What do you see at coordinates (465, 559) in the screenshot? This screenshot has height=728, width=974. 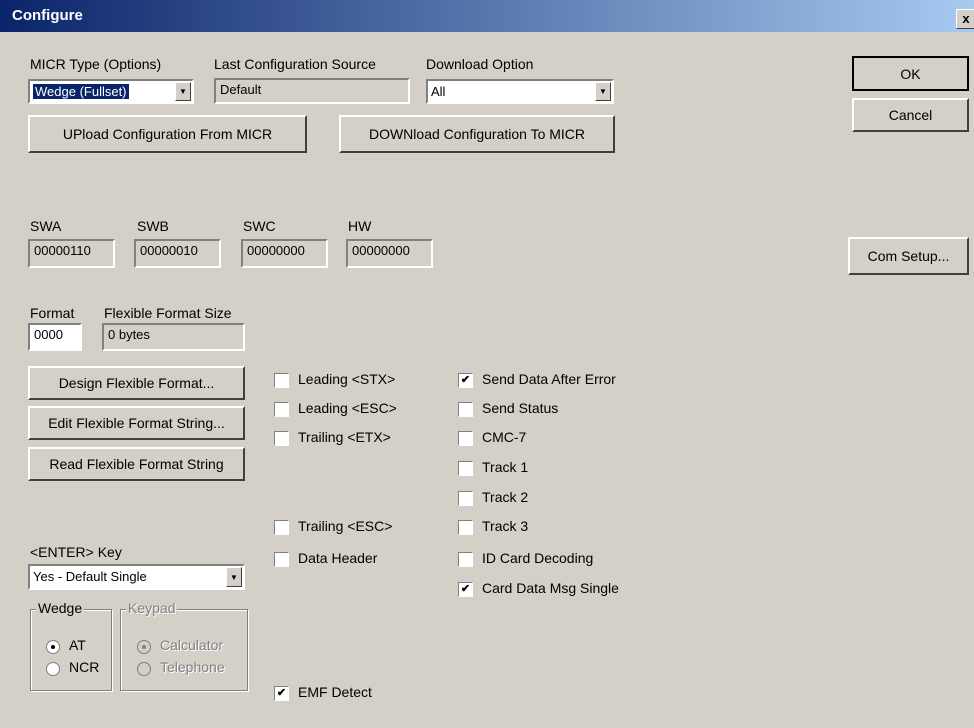 I see `id-card-decoding-checkbox` at bounding box center [465, 559].